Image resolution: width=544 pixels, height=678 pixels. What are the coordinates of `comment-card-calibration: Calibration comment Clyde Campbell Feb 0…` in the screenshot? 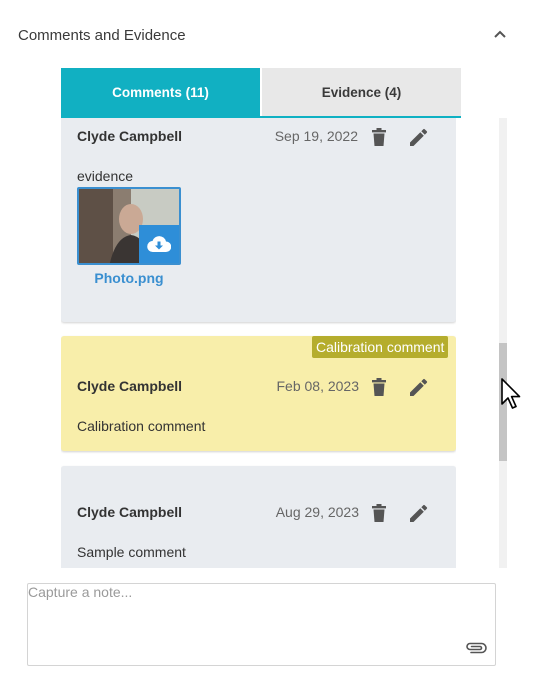 It's located at (258, 393).